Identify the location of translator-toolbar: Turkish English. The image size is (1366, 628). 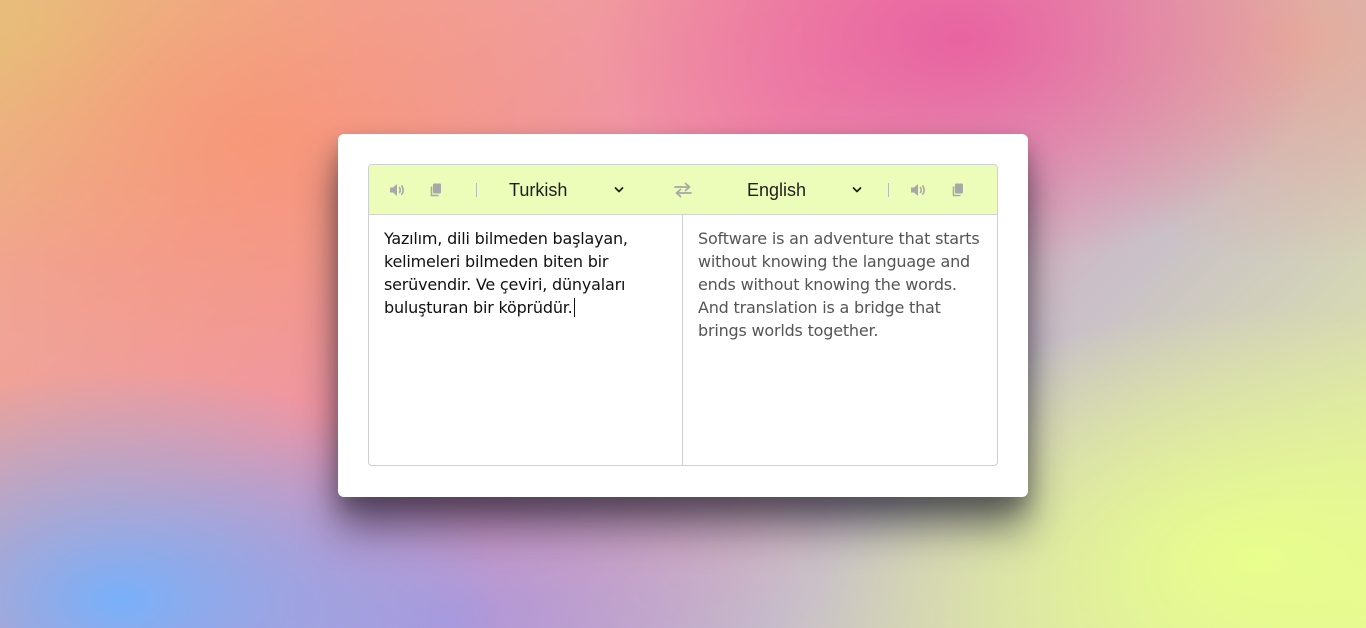
(683, 190).